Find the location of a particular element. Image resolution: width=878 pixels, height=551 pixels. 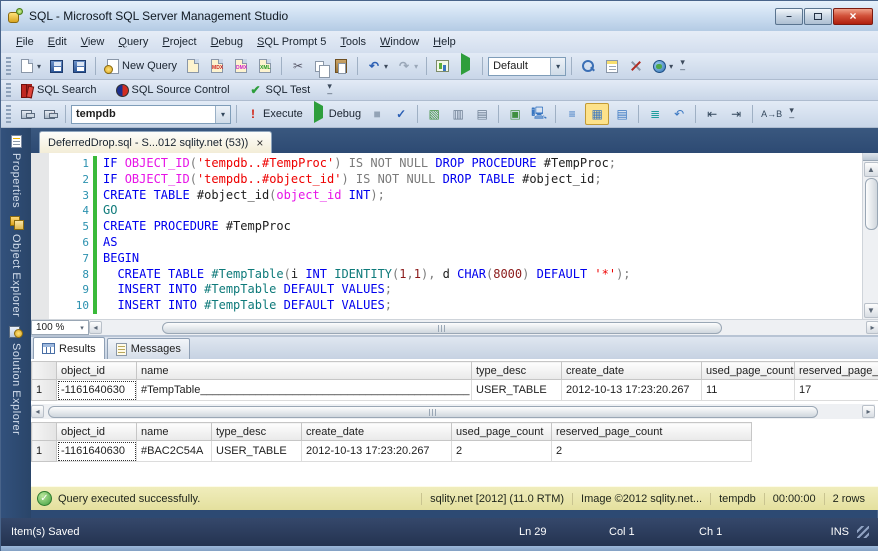

tab-messages: Messages is located at coordinates (148, 348).